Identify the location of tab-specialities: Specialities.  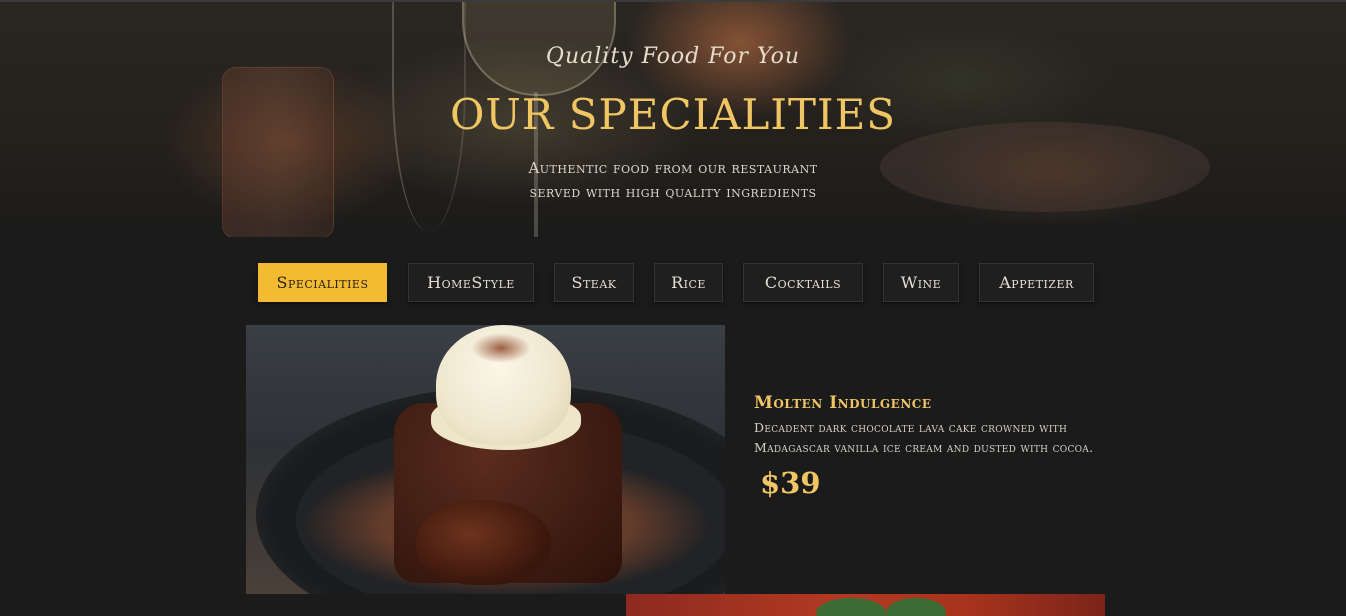
(322, 282).